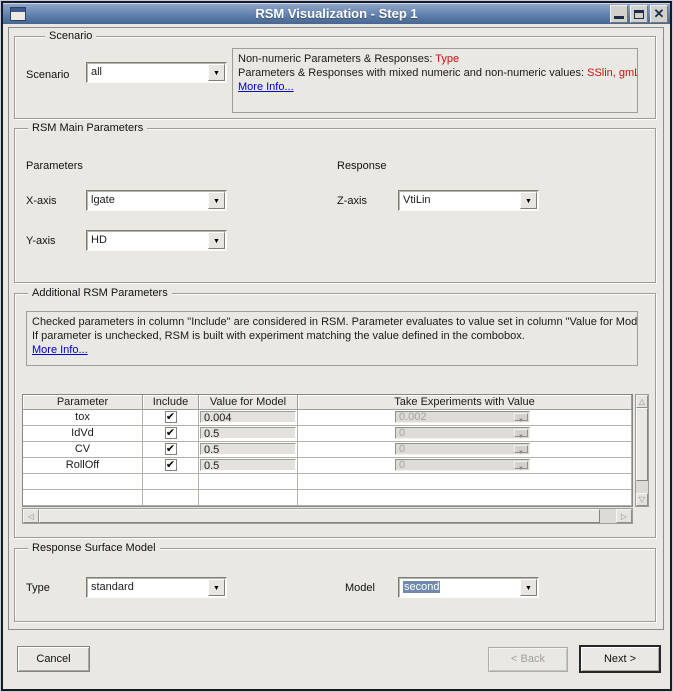  Describe the element at coordinates (31, 516) in the screenshot. I see `scroll-left-icon: ◁` at that location.